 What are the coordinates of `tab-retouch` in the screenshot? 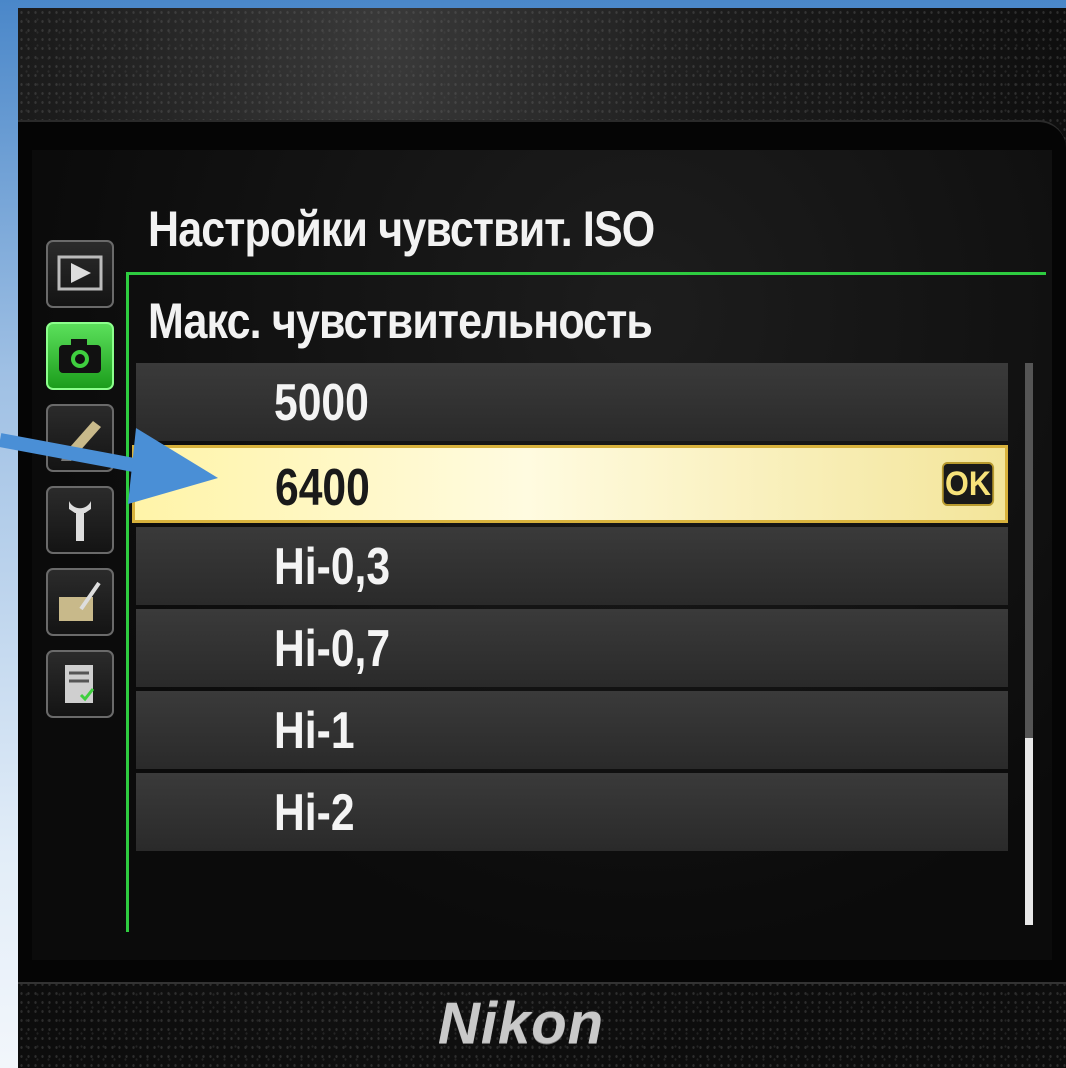 It's located at (80, 602).